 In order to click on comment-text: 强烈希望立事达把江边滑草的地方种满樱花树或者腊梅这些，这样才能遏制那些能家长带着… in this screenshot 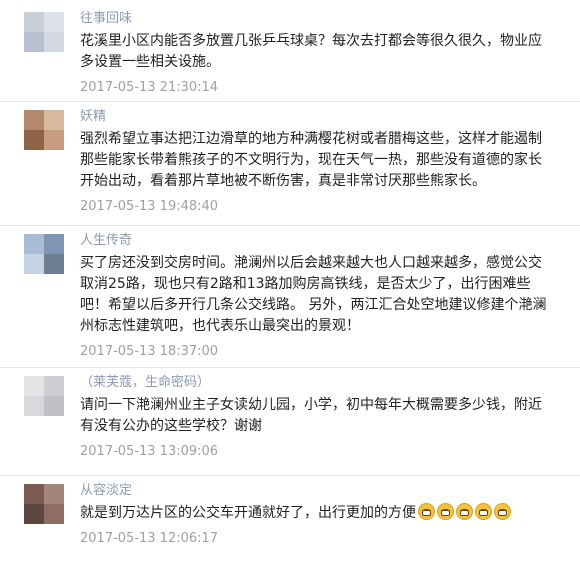, I will do `click(311, 160)`.